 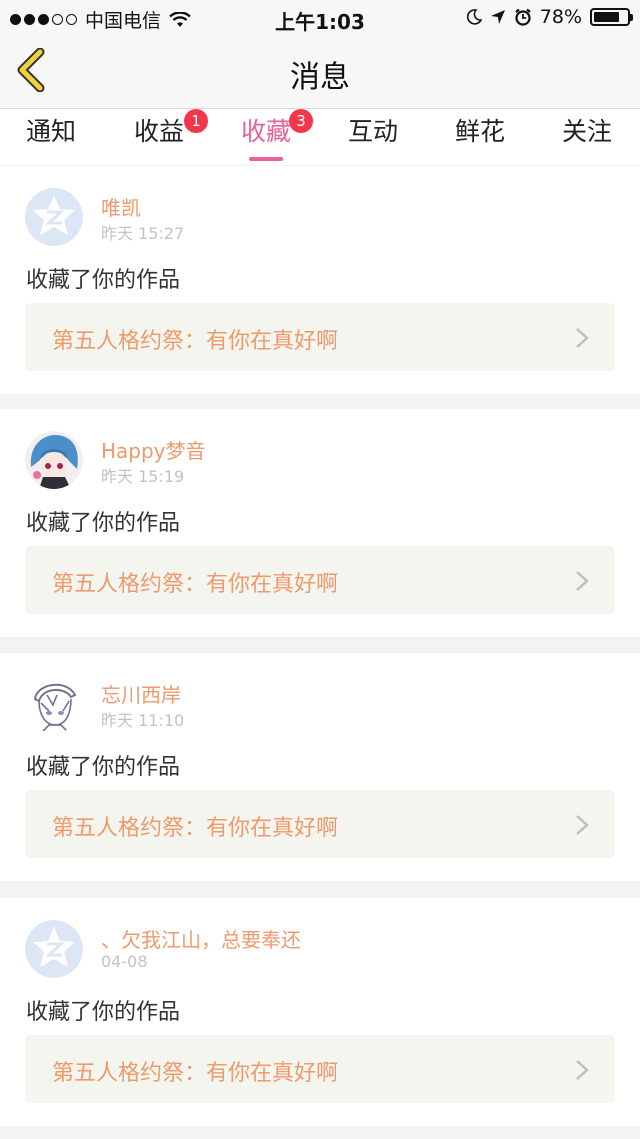 I want to click on location-arrow-icon, so click(x=497, y=17).